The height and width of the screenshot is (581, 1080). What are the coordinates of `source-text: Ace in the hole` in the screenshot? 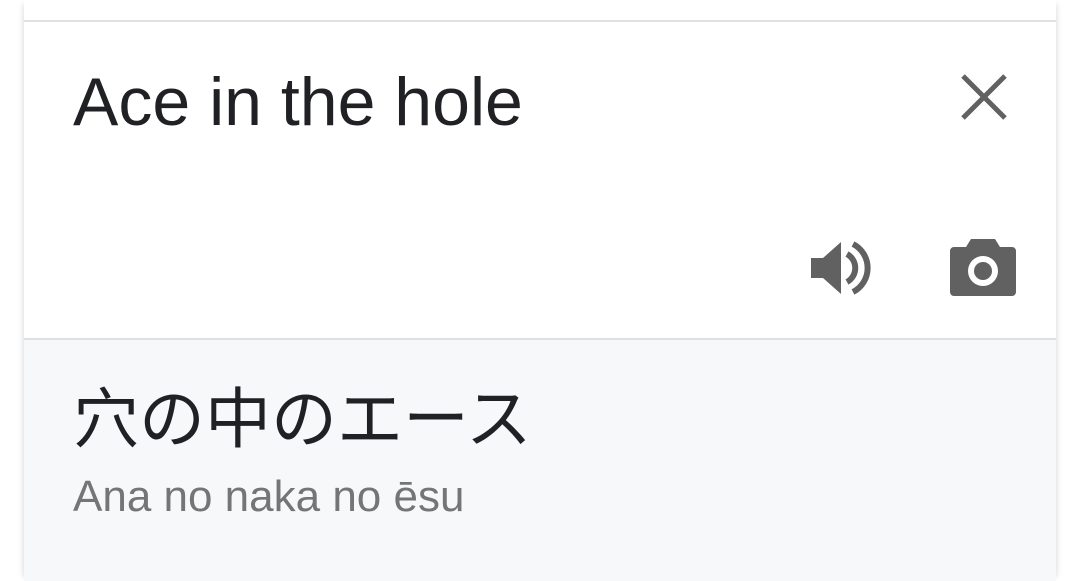 It's located at (298, 102).